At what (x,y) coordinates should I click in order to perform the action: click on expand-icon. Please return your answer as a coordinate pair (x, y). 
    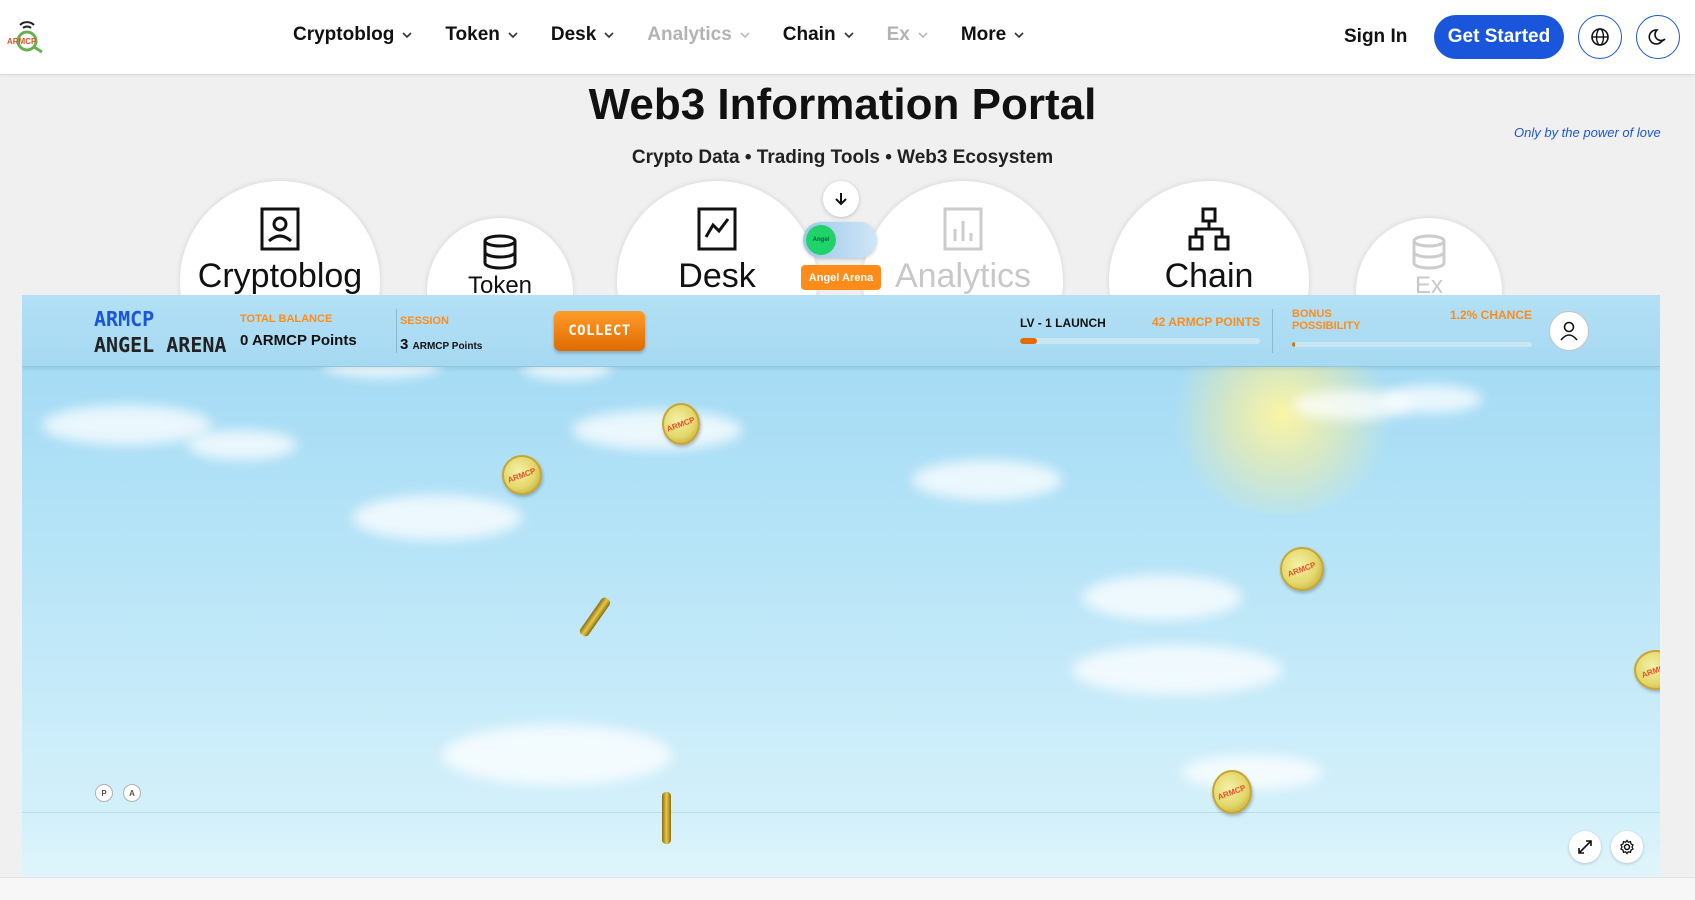
    Looking at the image, I should click on (1585, 847).